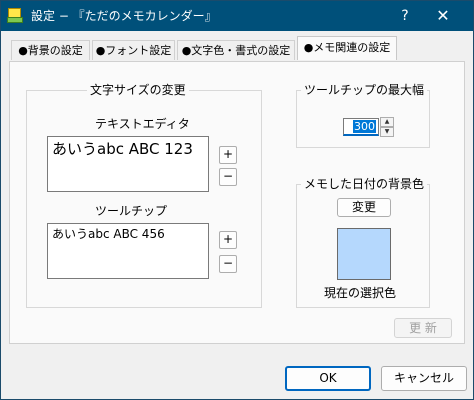  Describe the element at coordinates (124, 16) in the screenshot. I see `window-title: 設定 − 『ただのメモカレンダー』` at that location.